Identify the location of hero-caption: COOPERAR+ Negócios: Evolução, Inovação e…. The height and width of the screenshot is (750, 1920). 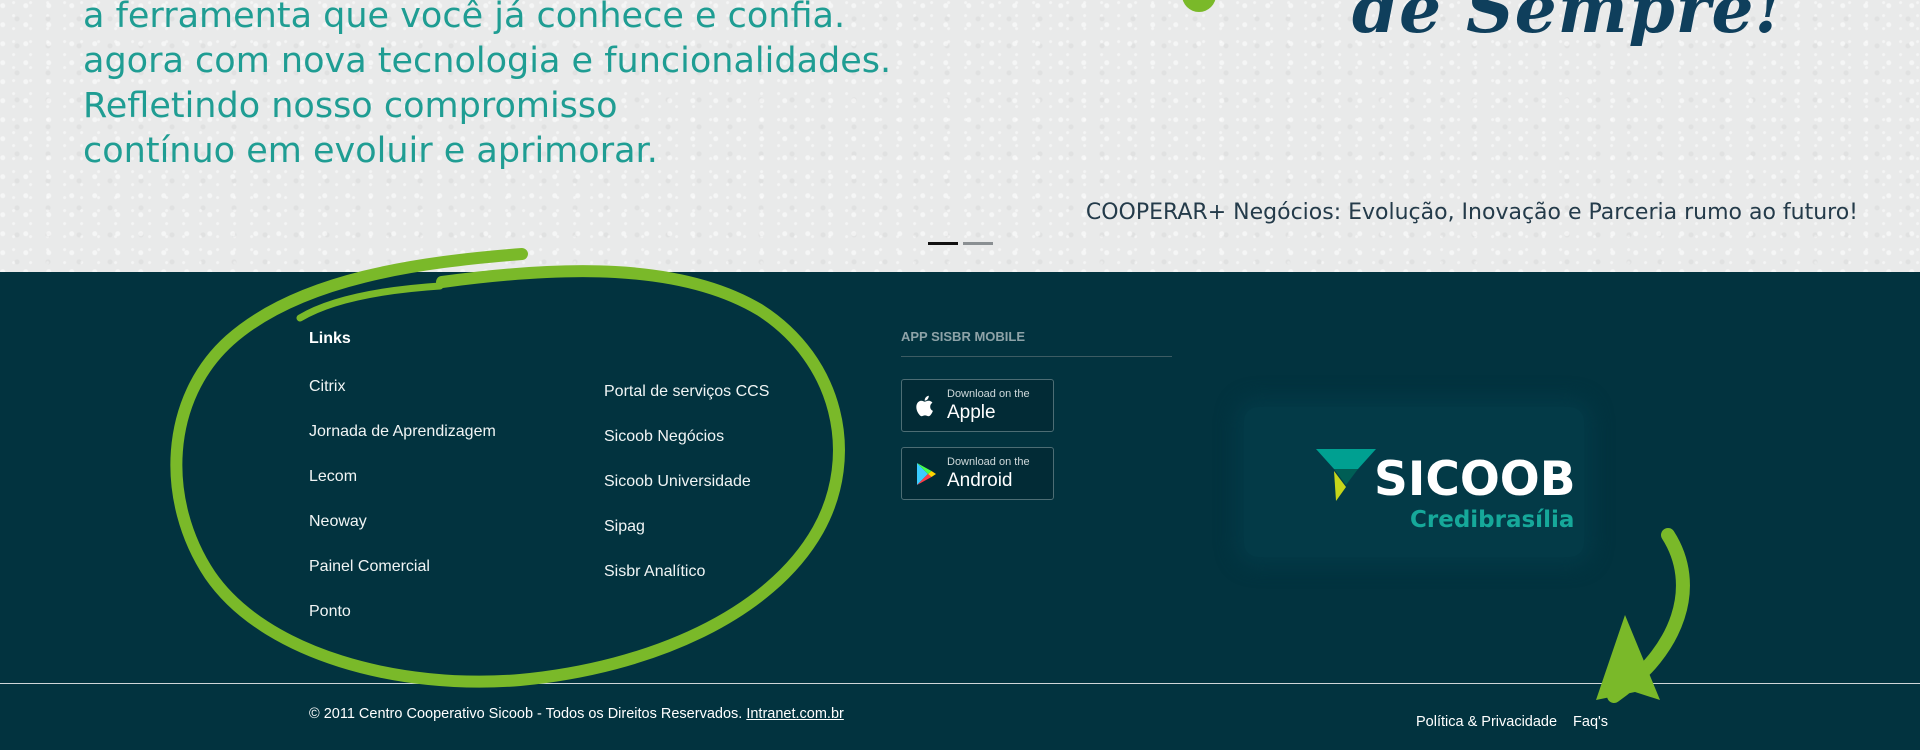
(1471, 212).